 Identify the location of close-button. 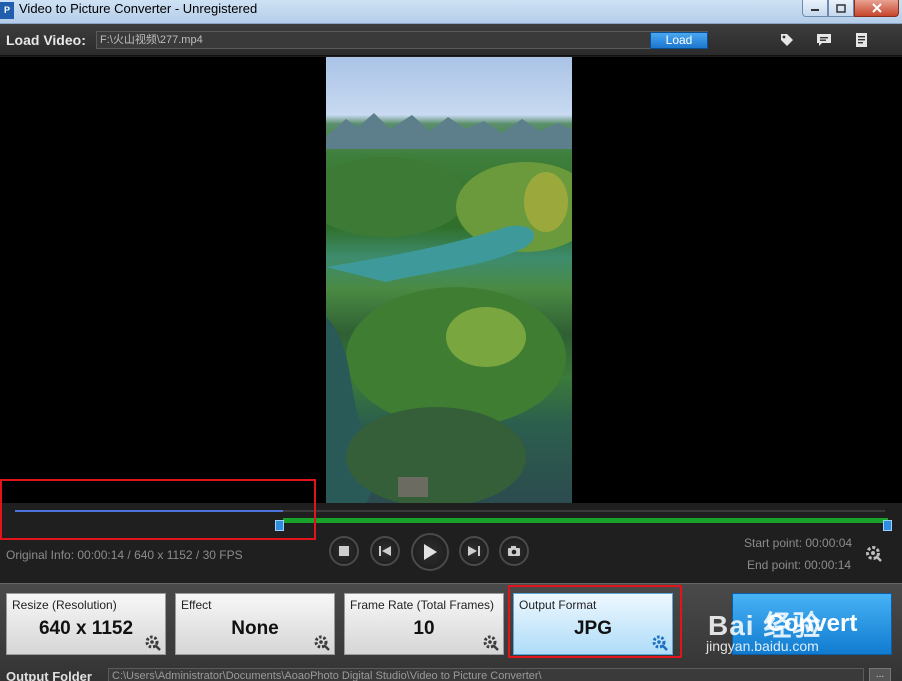
(876, 8).